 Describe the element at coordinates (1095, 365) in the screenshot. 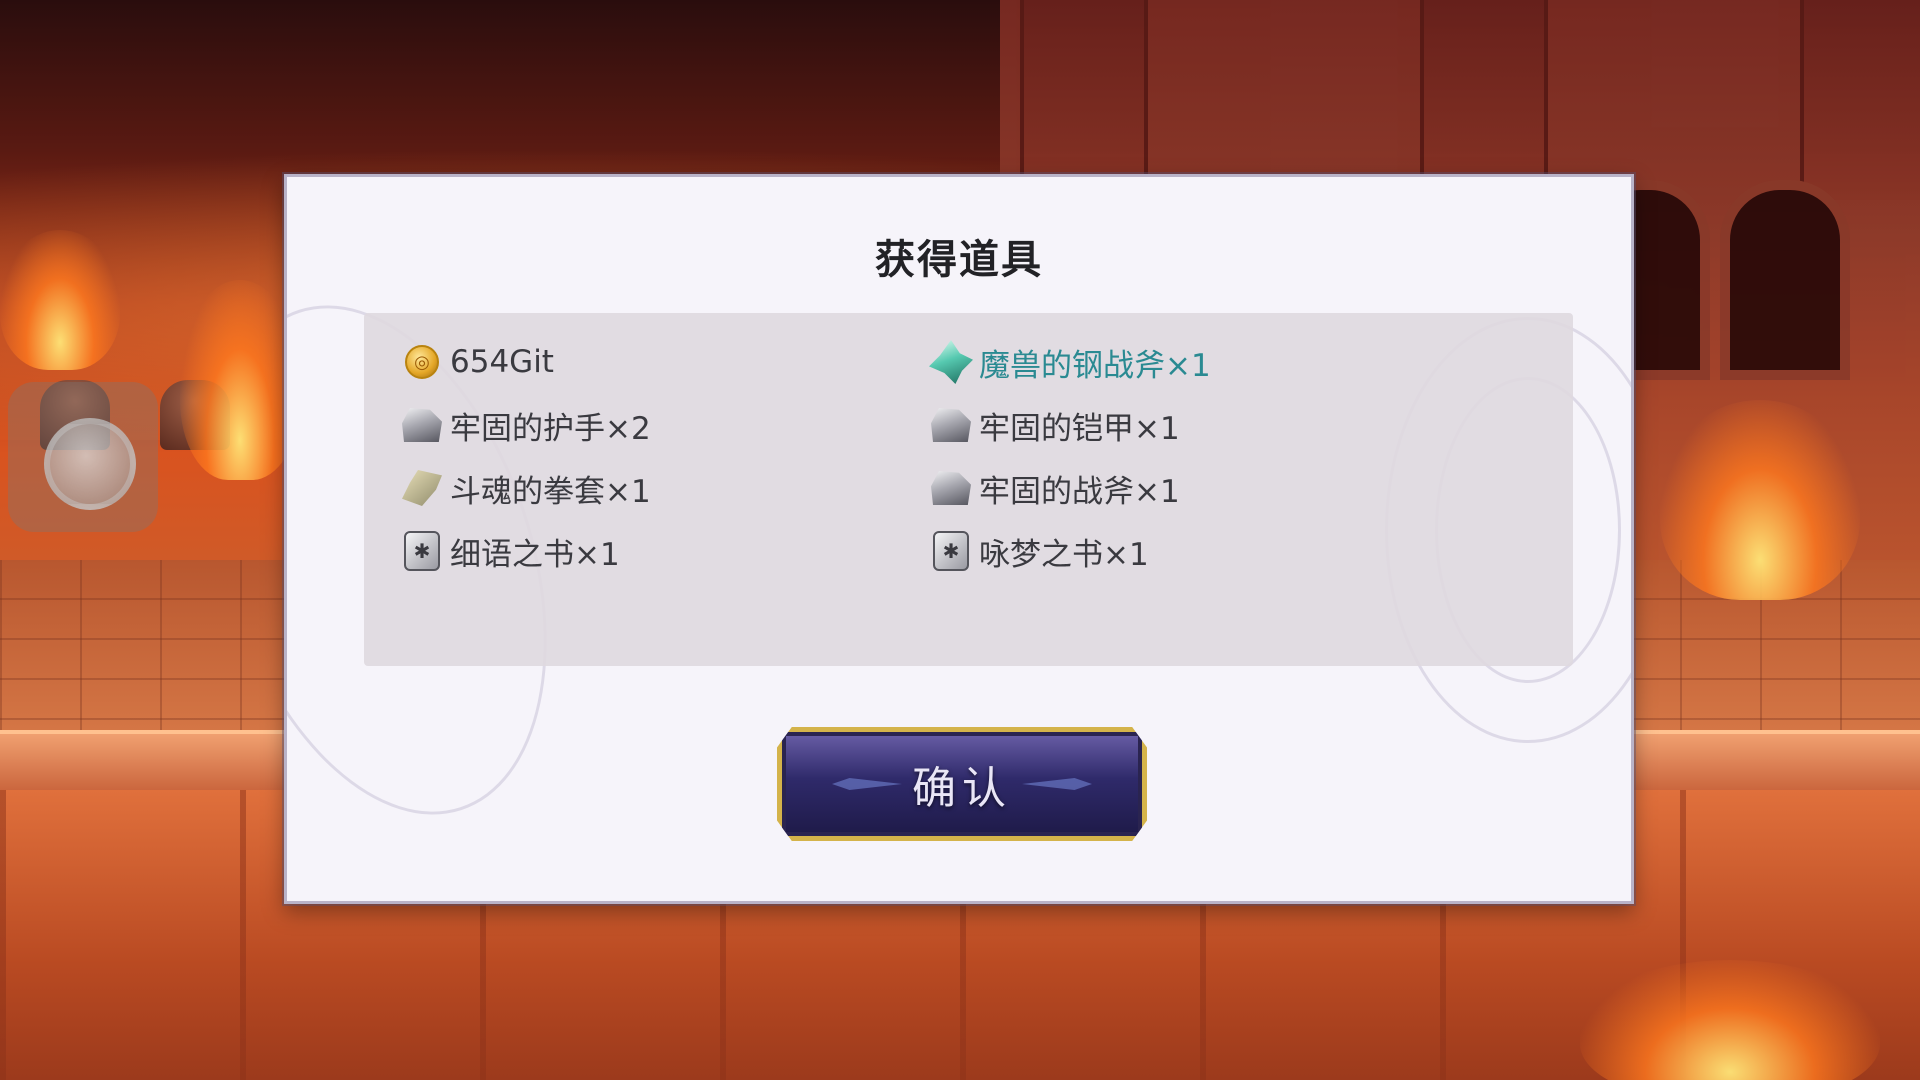

I see `reward-label: 魔兽的钢战斧×1` at that location.